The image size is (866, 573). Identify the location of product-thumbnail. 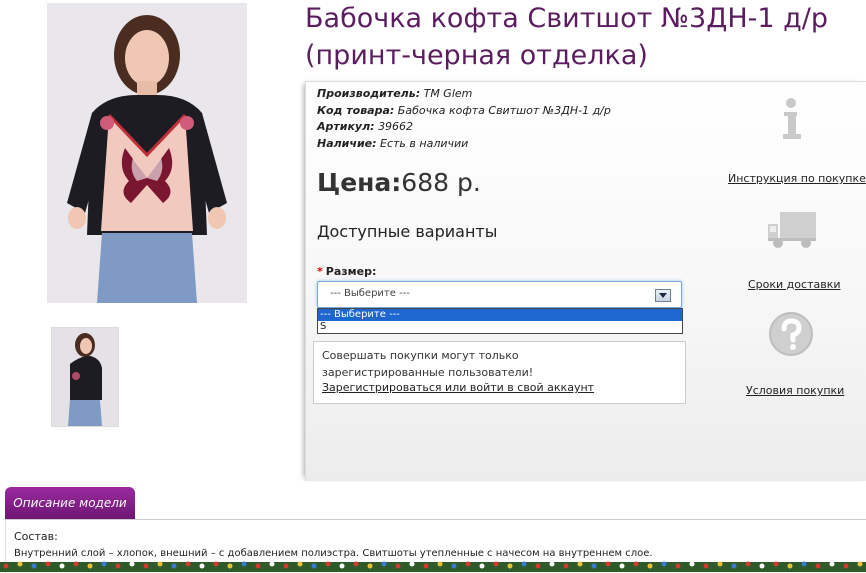
(85, 377).